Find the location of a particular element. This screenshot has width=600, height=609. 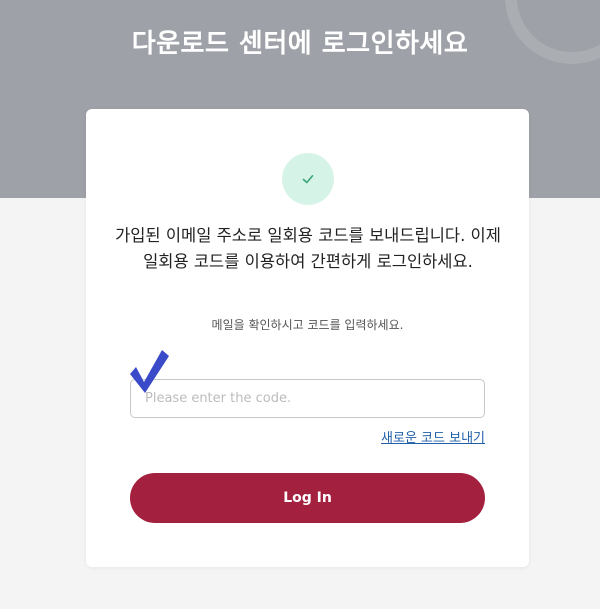

page-title: 다운로드 센터에 로그인하세요 is located at coordinates (300, 44).